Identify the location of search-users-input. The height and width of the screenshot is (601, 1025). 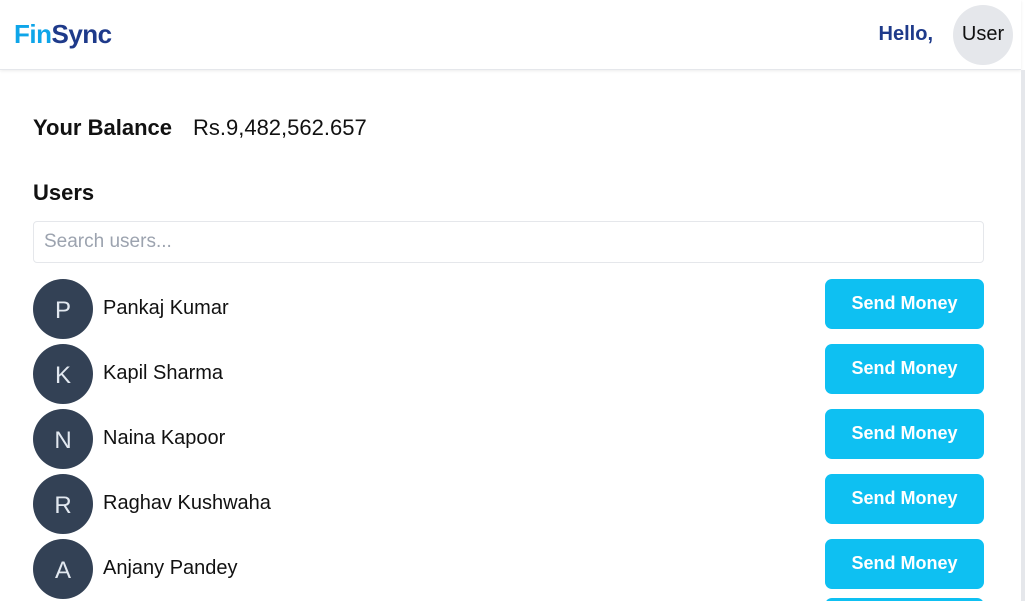
(508, 242).